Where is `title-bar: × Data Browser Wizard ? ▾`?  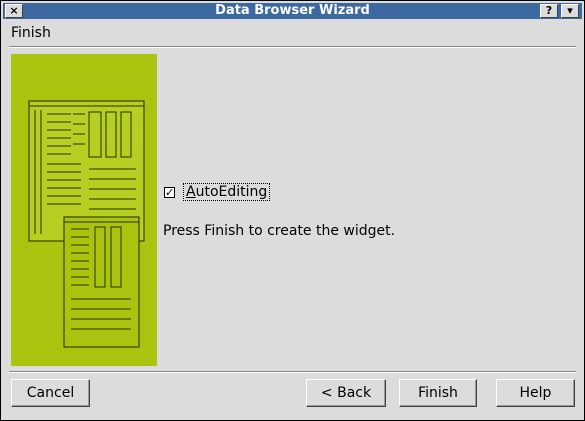
title-bar: × Data Browser Wizard ? ▾ is located at coordinates (292, 11).